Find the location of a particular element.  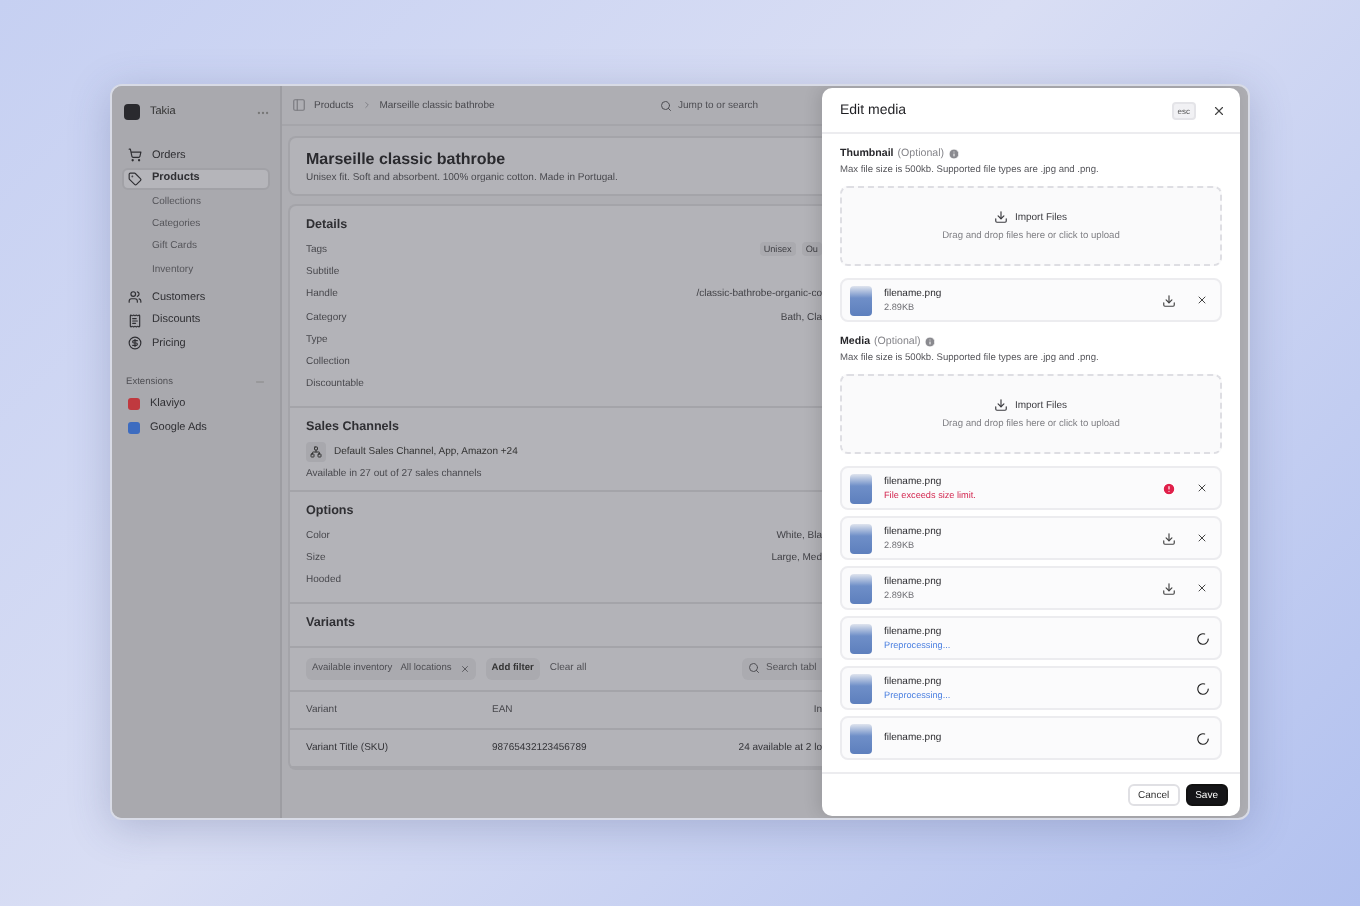

sidebar-toggle-icon is located at coordinates (299, 105).